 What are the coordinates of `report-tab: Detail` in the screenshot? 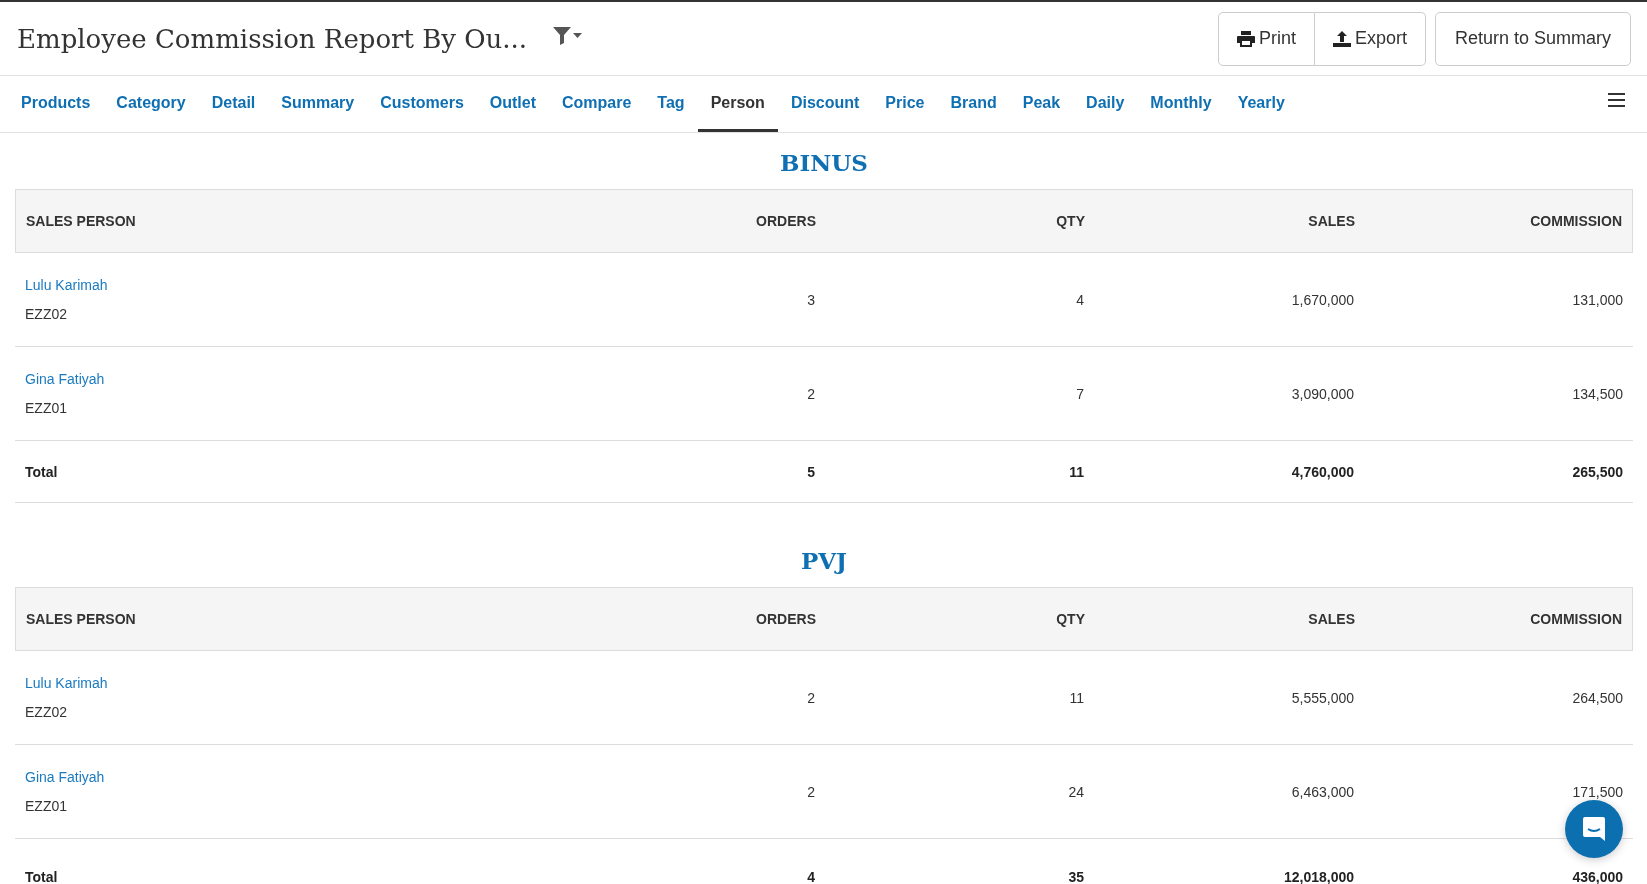 It's located at (233, 104).